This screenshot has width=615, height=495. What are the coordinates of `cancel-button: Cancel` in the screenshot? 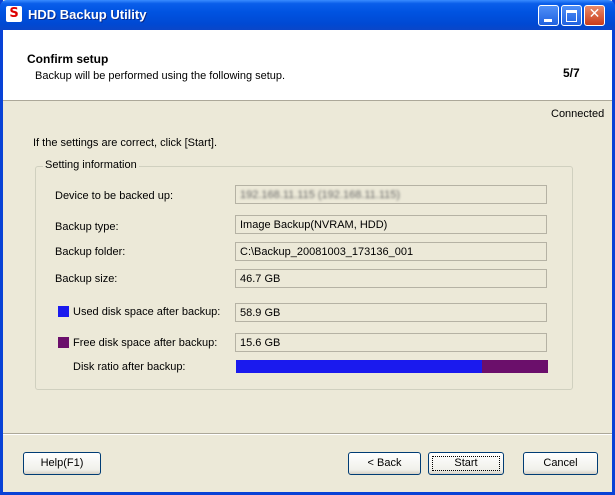 It's located at (560, 463).